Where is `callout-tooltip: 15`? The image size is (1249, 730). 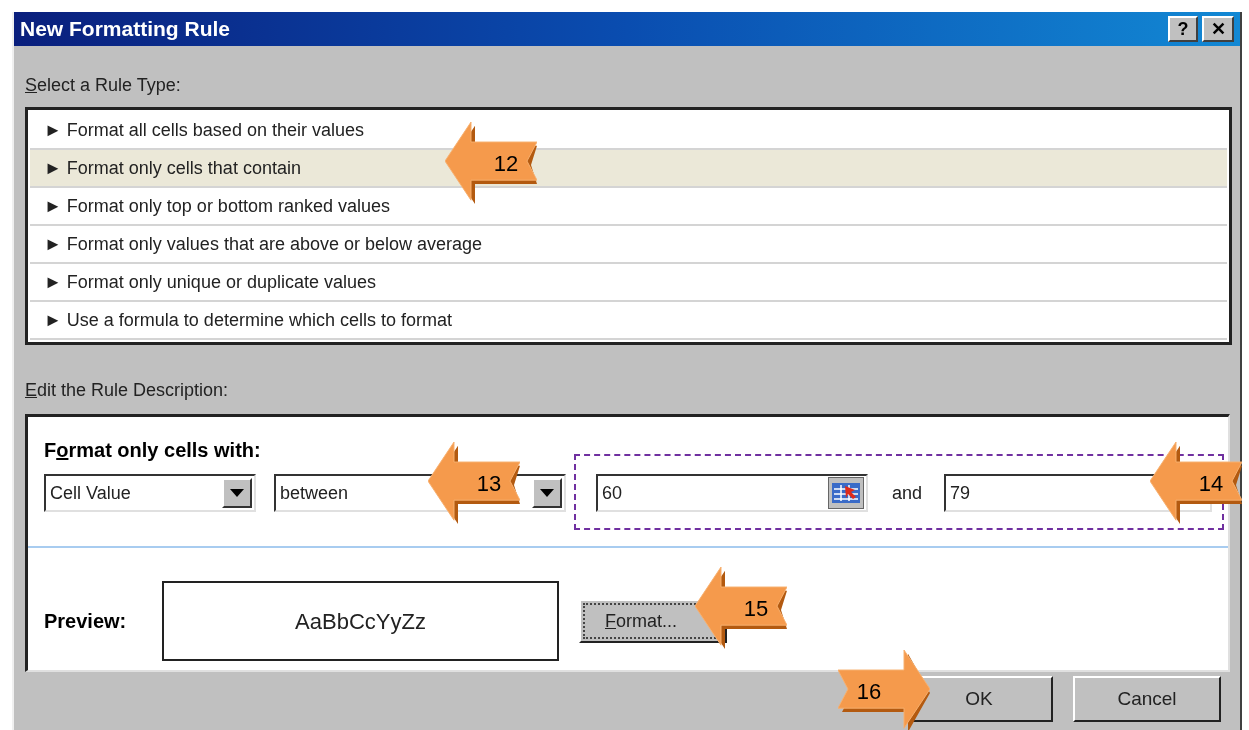 callout-tooltip: 15 is located at coordinates (741, 608).